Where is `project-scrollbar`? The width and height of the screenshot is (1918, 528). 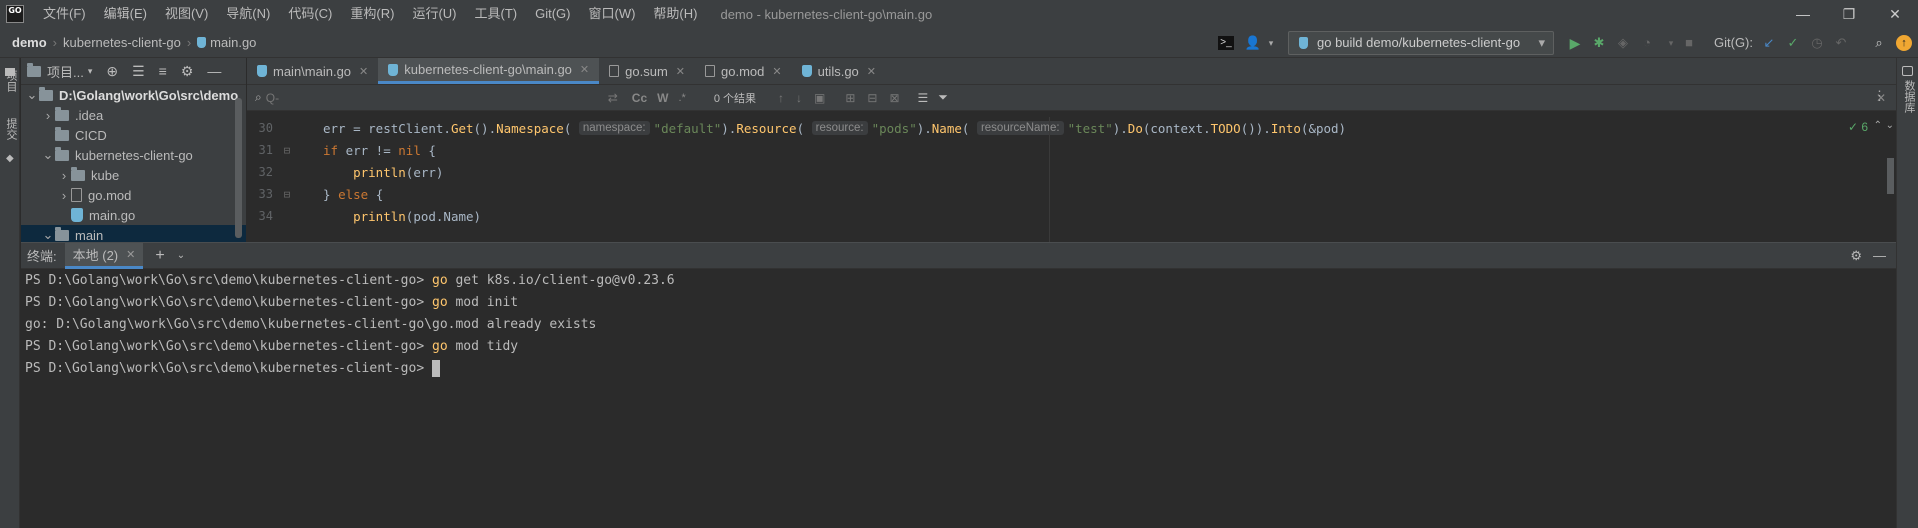
project-scrollbar is located at coordinates (238, 168).